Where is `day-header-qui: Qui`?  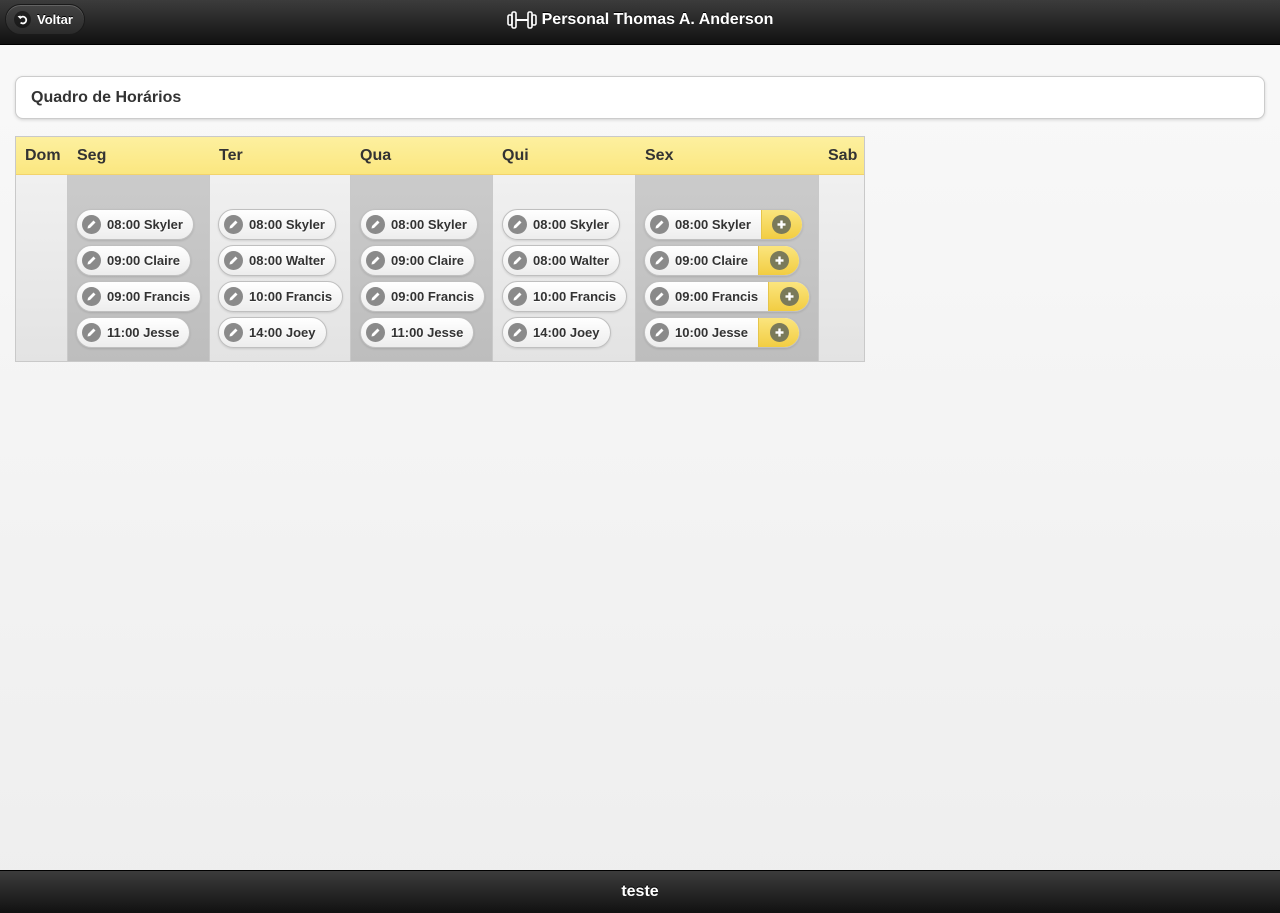 day-header-qui: Qui is located at coordinates (515, 155).